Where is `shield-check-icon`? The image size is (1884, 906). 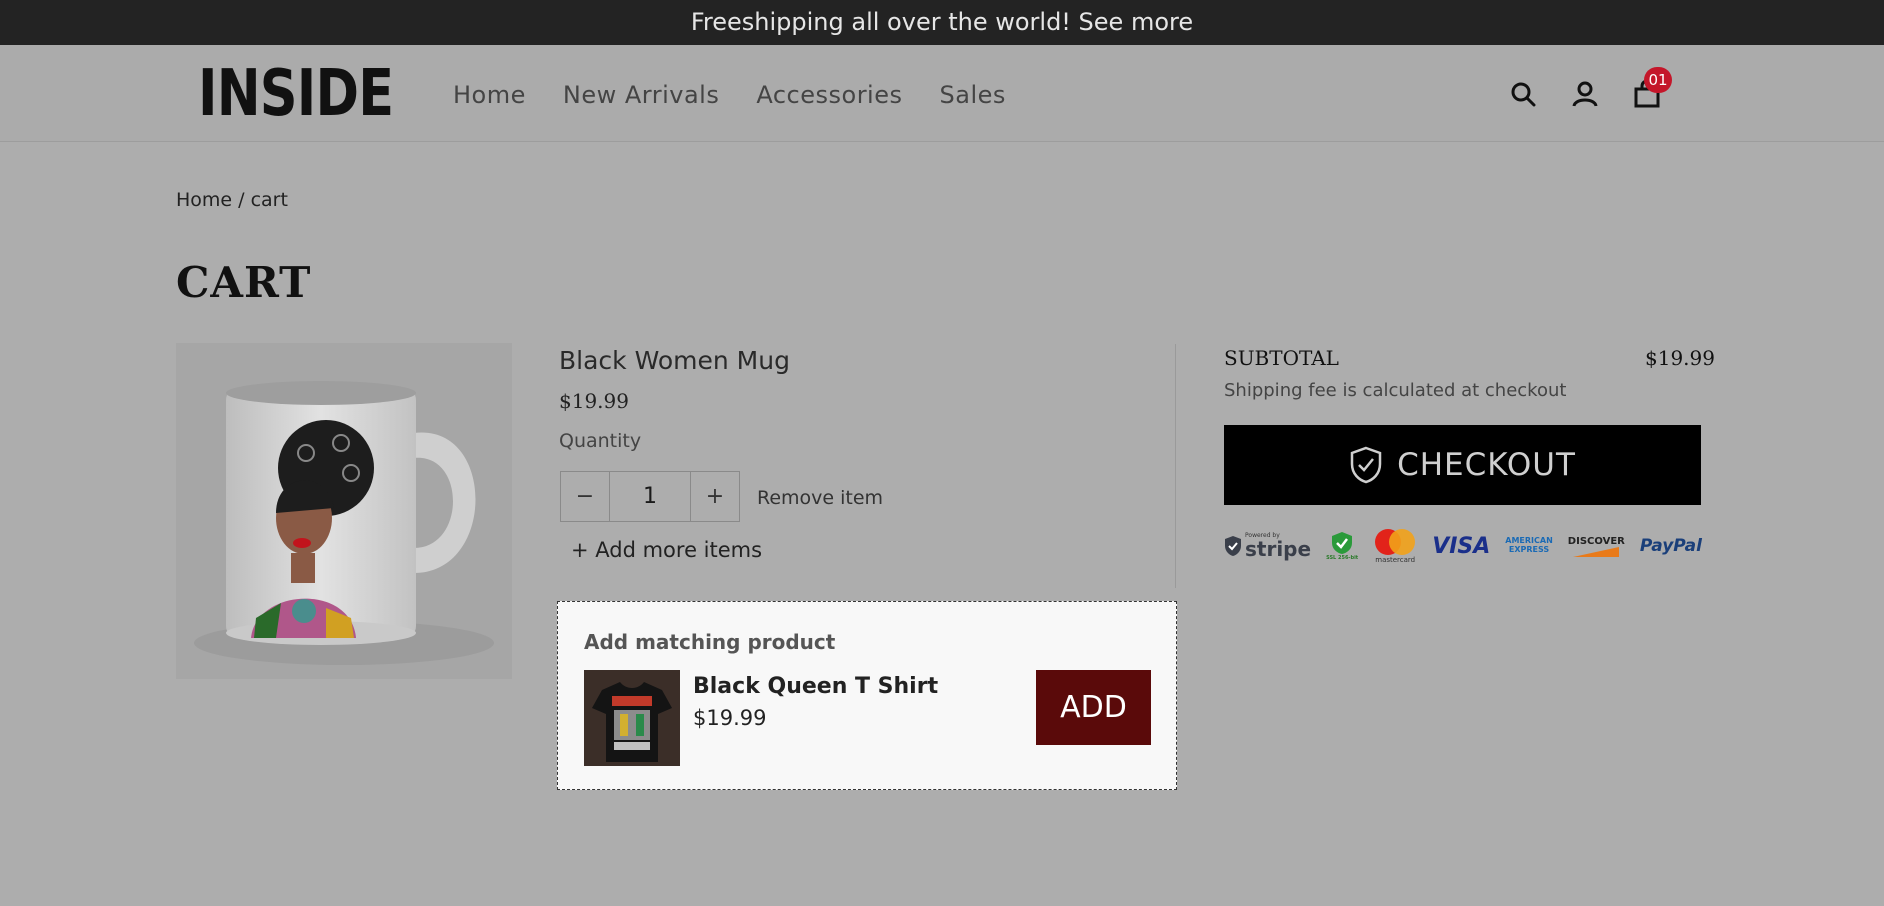
shield-check-icon is located at coordinates (1366, 465).